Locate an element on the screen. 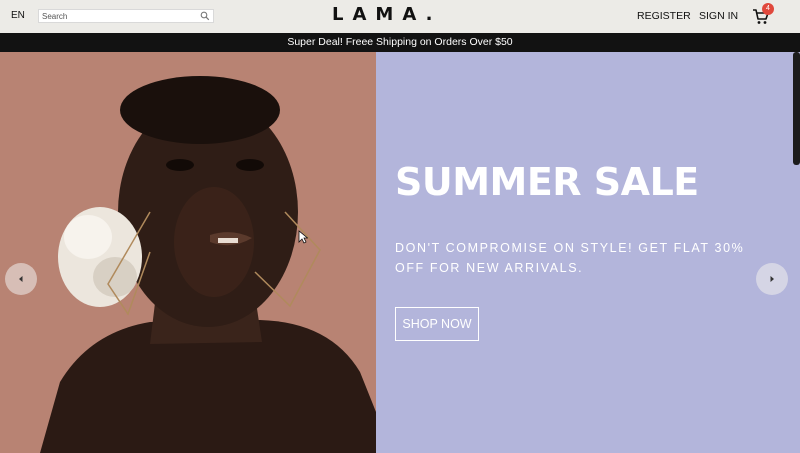 The height and width of the screenshot is (453, 800). register-link: REGISTER is located at coordinates (664, 16).